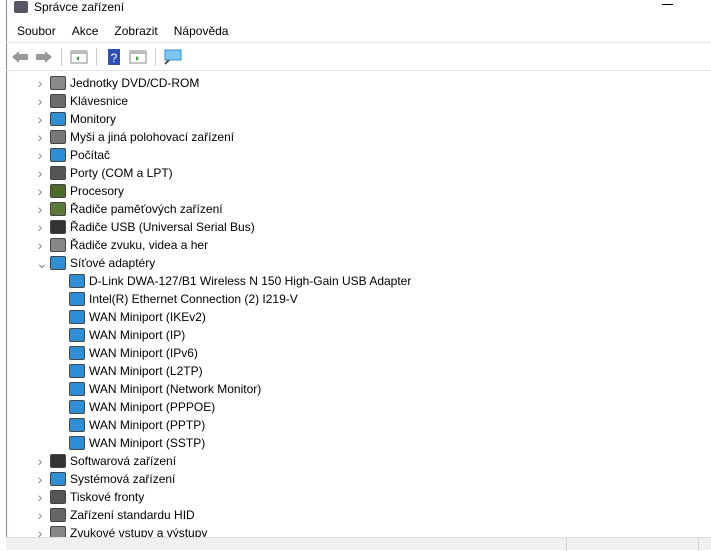 Image resolution: width=711 pixels, height=551 pixels. Describe the element at coordinates (193, 299) in the screenshot. I see `item-label: Intel(R) Ethernet Connection (2) I219-V` at that location.